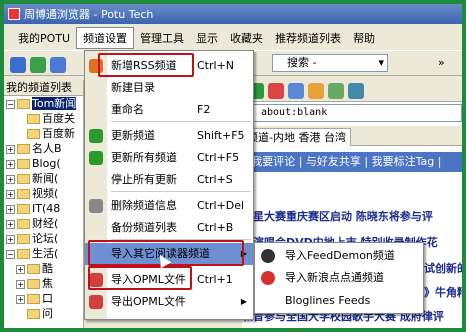 Image resolution: width=466 pixels, height=332 pixels. What do you see at coordinates (364, 38) in the screenshot?
I see `menu-help: 帮助` at bounding box center [364, 38].